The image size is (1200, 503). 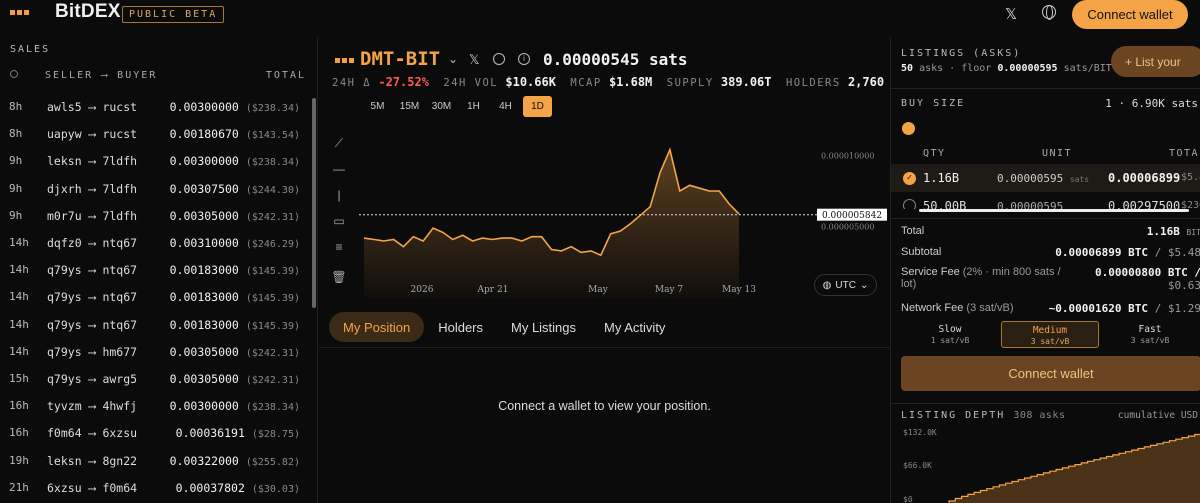 What do you see at coordinates (524, 59) in the screenshot?
I see `info-icon: i` at bounding box center [524, 59].